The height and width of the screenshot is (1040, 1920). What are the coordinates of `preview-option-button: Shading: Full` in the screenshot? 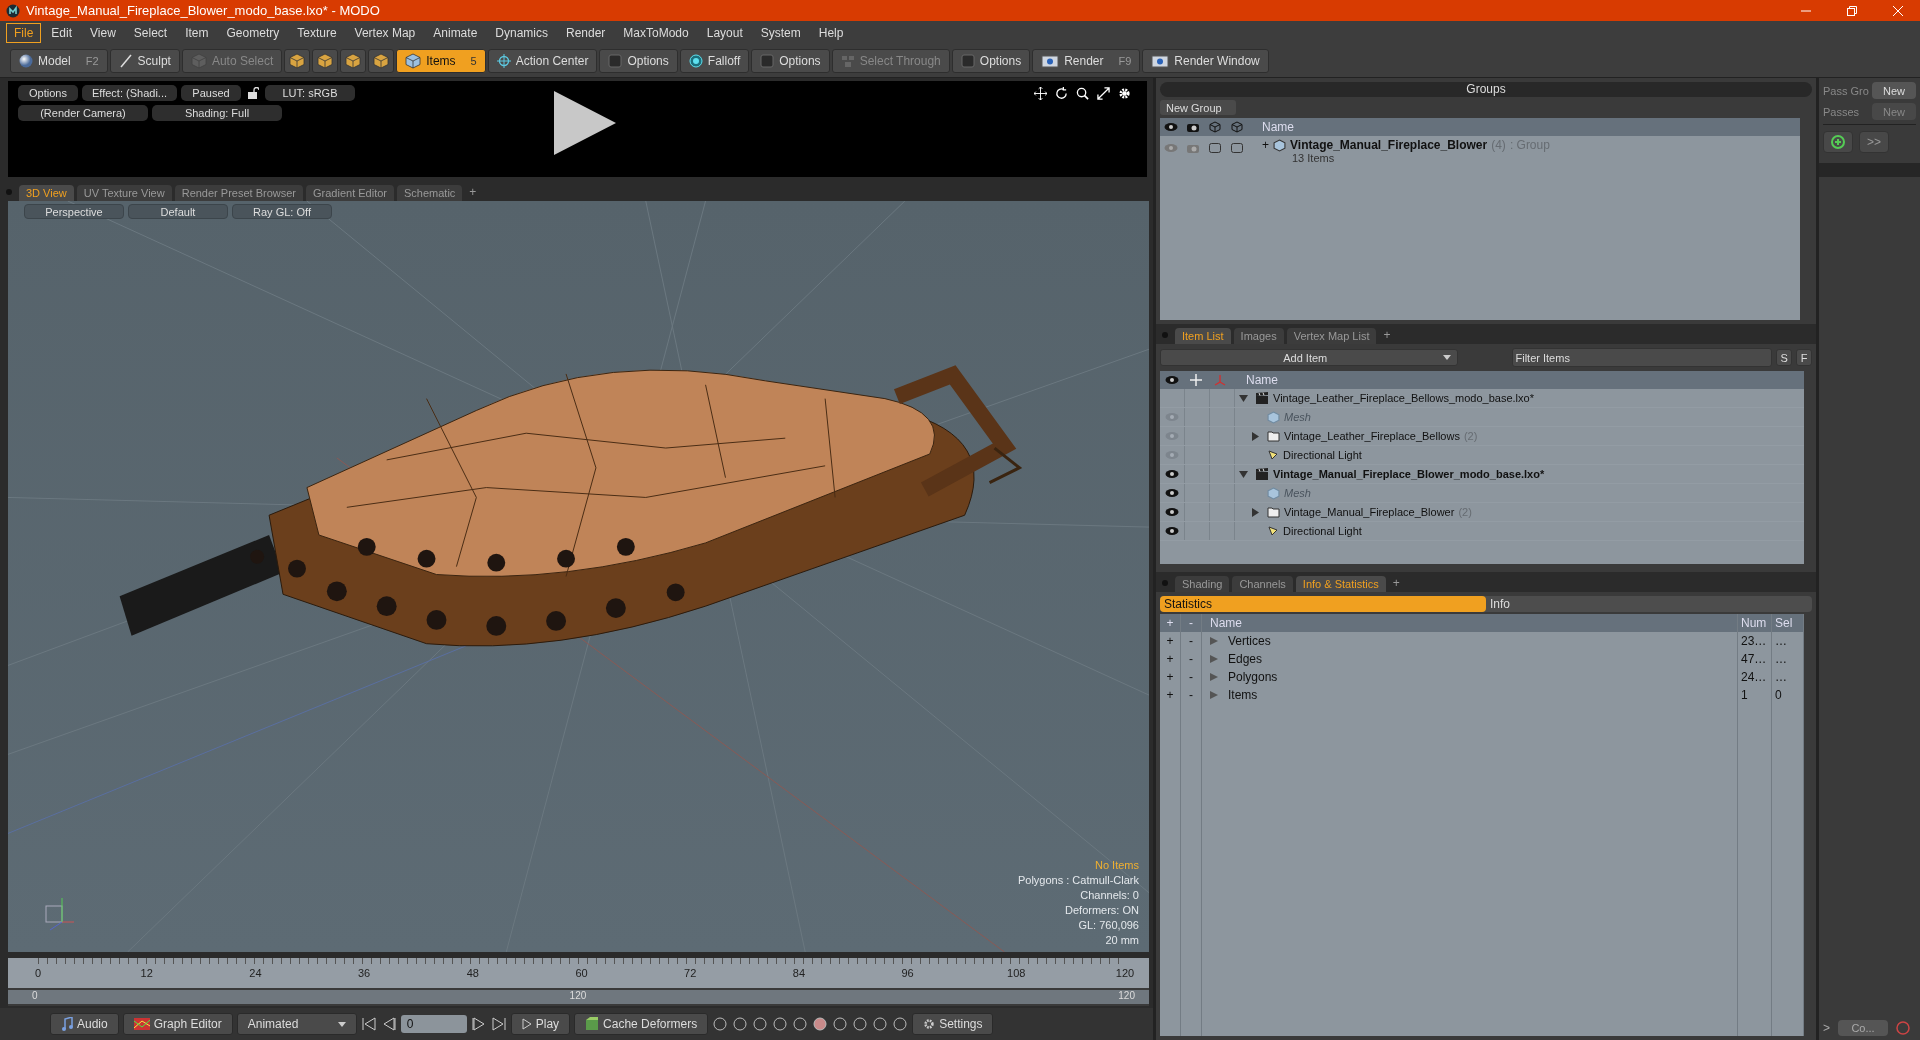 It's located at (217, 113).